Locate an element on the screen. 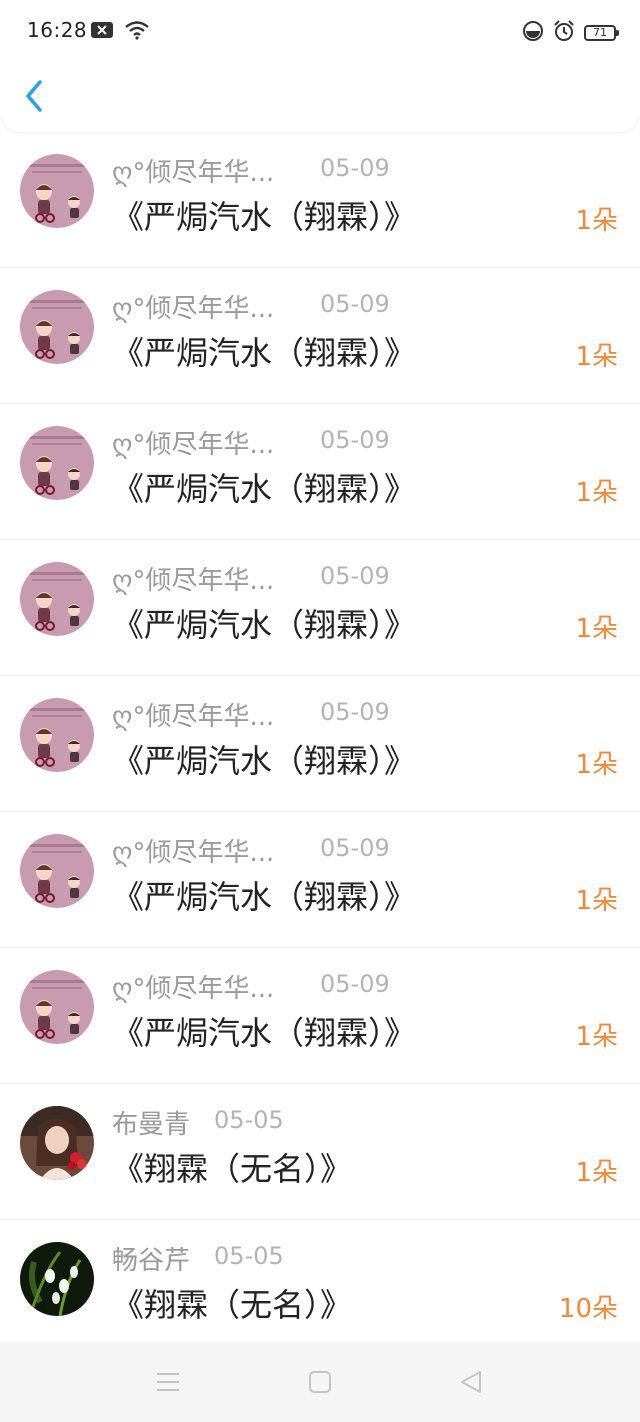 The height and width of the screenshot is (1422, 640). list-item: 布曼青 05-05 《翔霖（无名）》 1朵 is located at coordinates (320, 1152).